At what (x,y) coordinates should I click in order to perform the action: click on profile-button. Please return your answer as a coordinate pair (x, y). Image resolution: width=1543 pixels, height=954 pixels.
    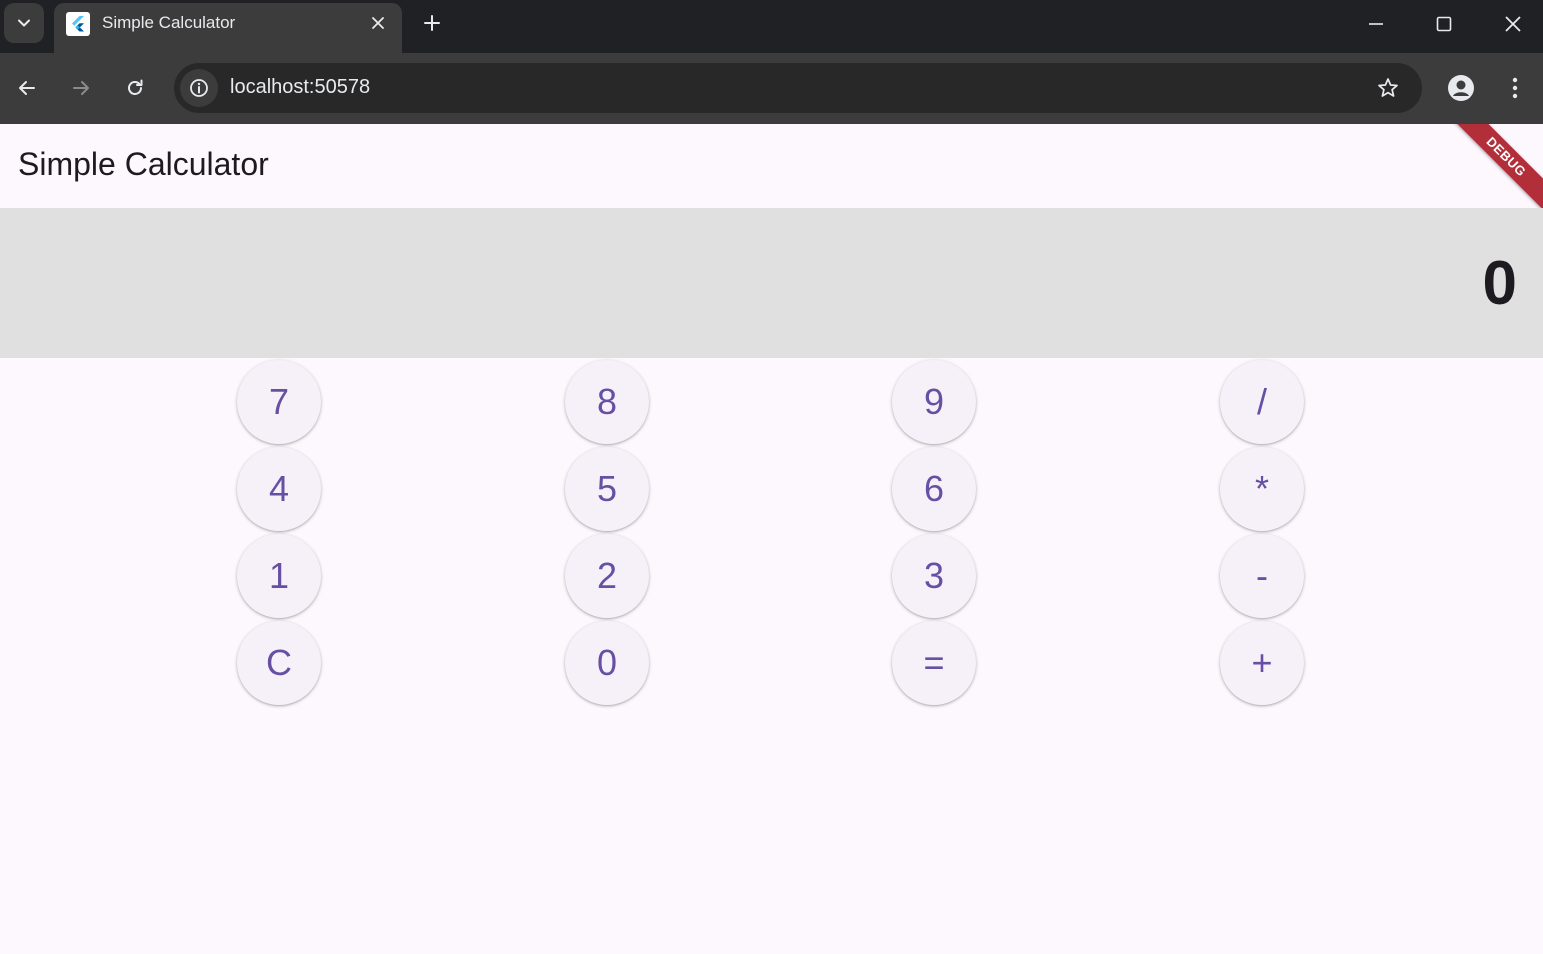
    Looking at the image, I should click on (1461, 88).